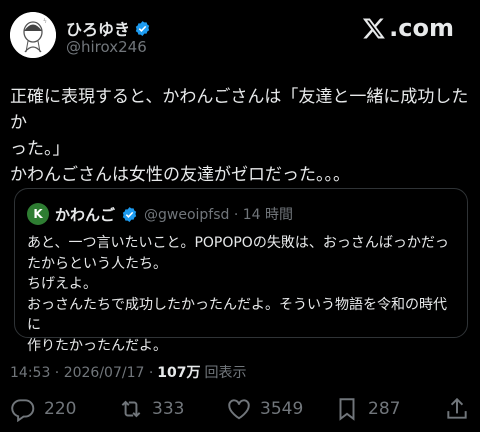 This screenshot has height=432, width=480. Describe the element at coordinates (33, 35) in the screenshot. I see `author-avatar: ϟ` at that location.